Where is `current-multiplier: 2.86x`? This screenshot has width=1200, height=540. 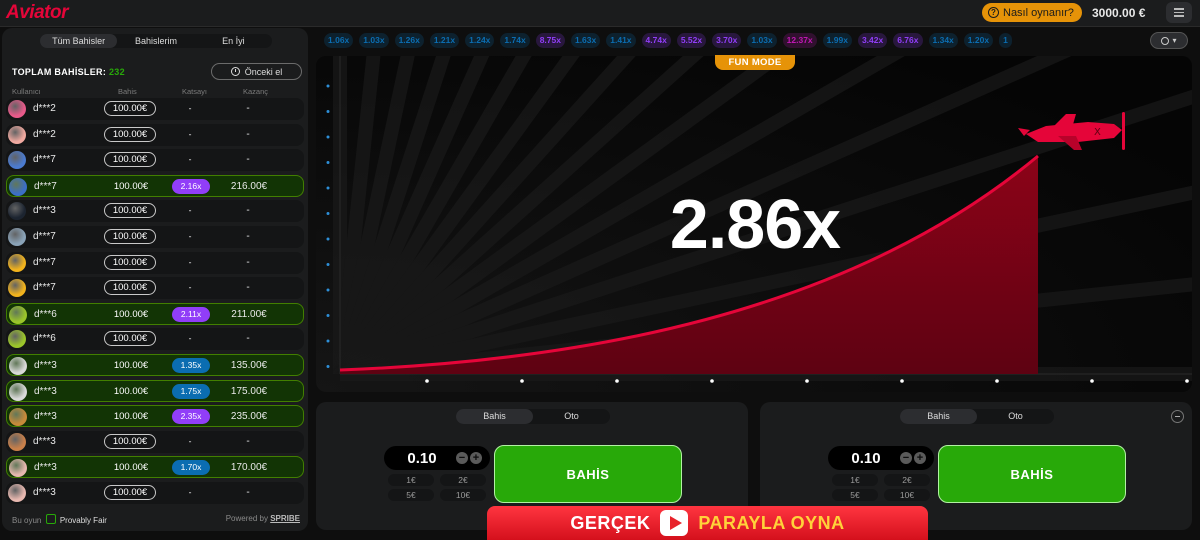
current-multiplier: 2.86x is located at coordinates (755, 224).